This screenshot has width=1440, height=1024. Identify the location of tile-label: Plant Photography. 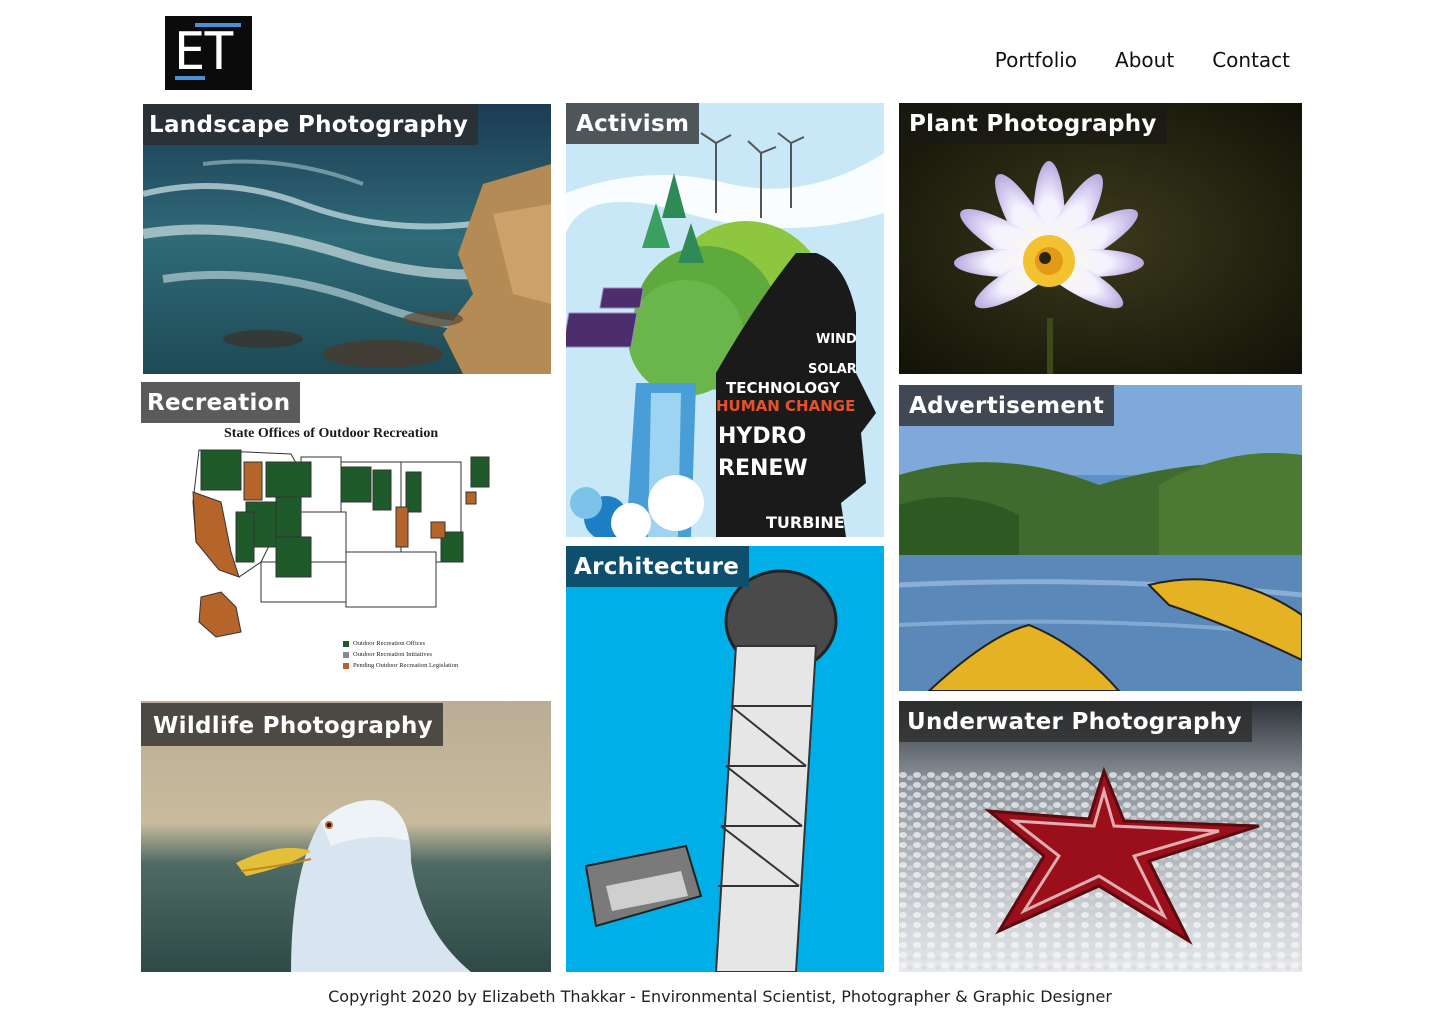
(1033, 123).